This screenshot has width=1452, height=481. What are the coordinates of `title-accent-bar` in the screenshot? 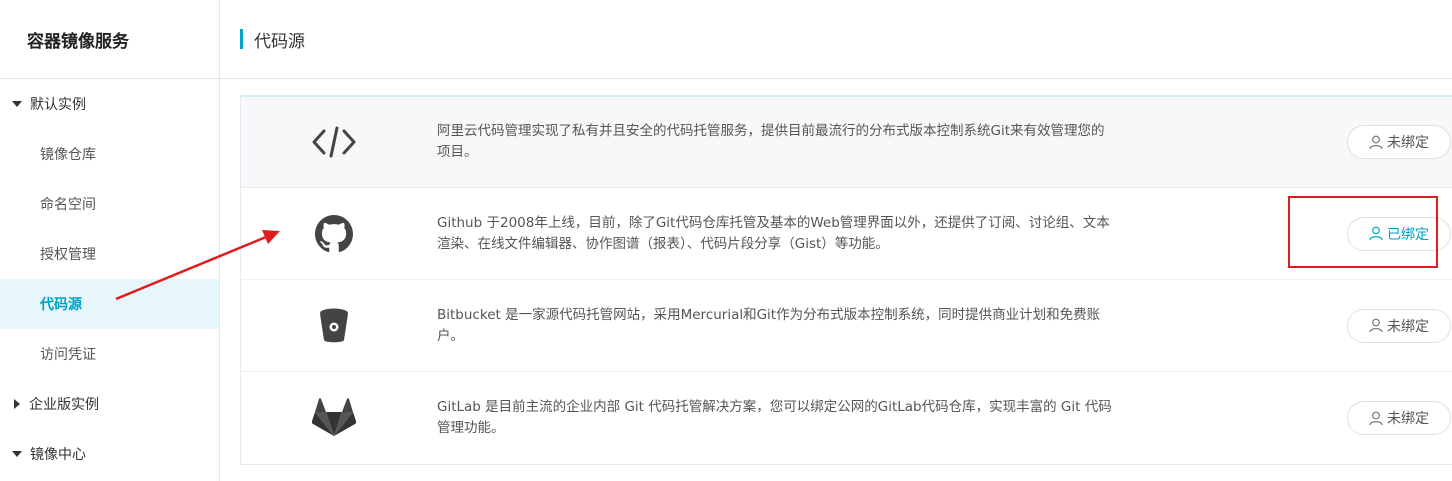 It's located at (241, 39).